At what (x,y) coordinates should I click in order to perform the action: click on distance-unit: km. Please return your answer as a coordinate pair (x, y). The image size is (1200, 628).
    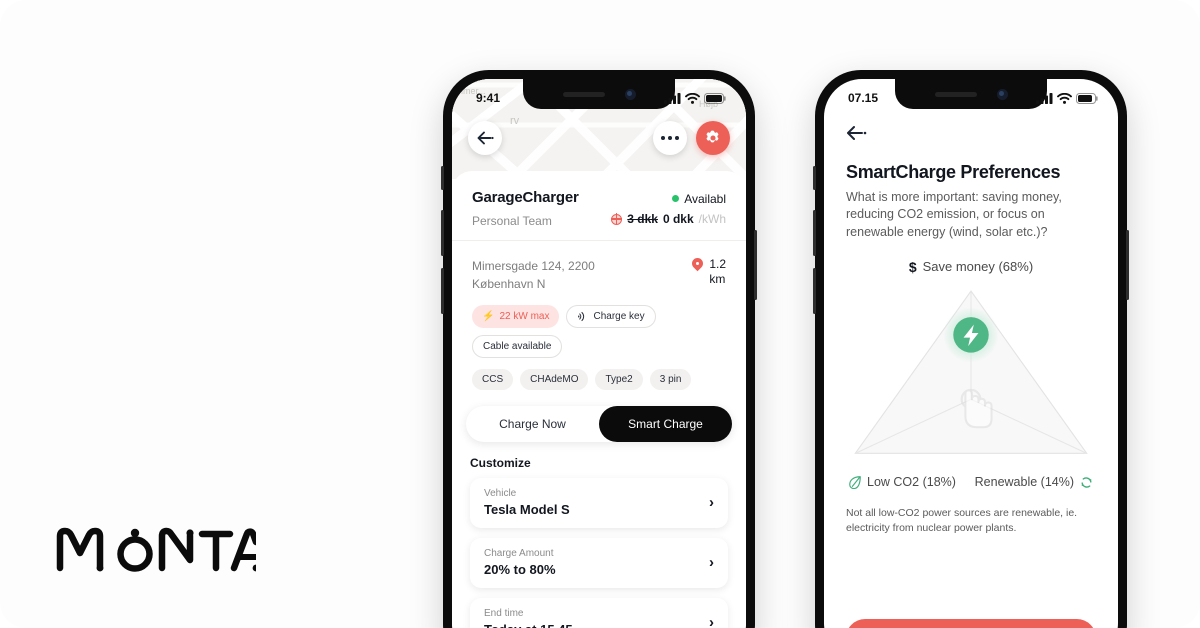
    Looking at the image, I should click on (717, 278).